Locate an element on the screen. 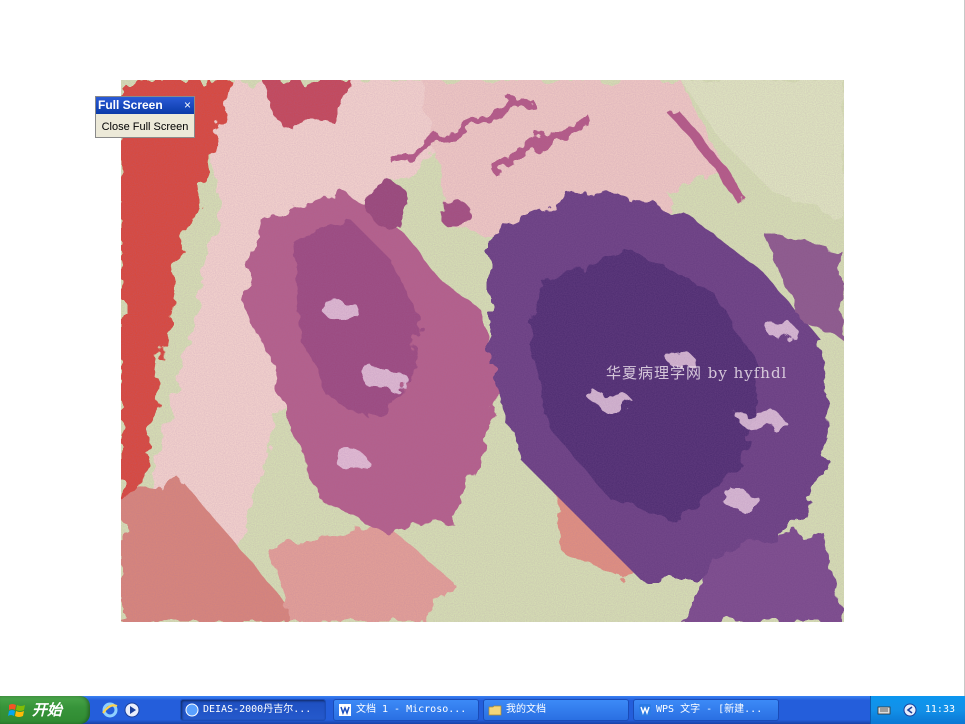 The width and height of the screenshot is (965, 724). windows-flag-icon is located at coordinates (16, 710).